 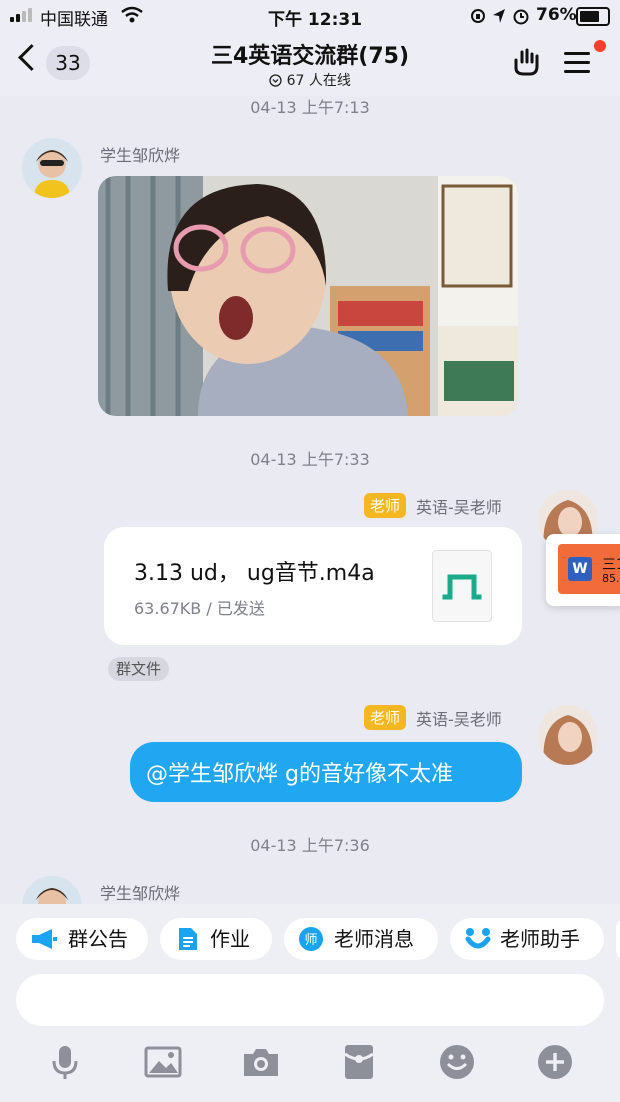 I want to click on plus-icon, so click(x=555, y=1062).